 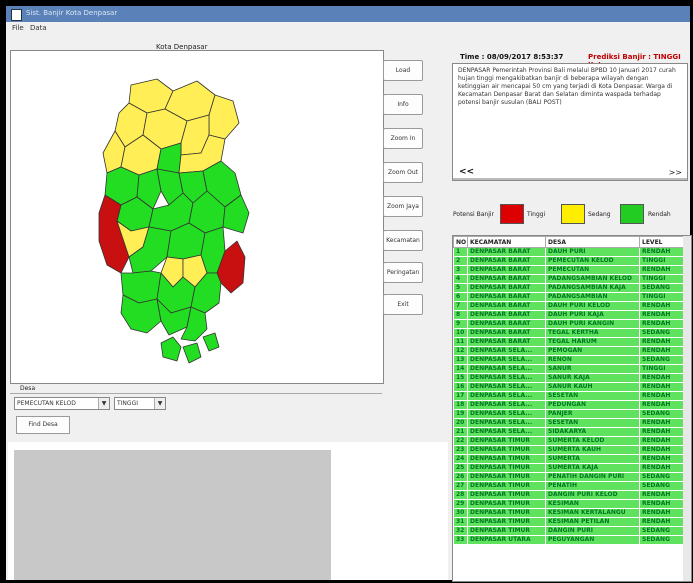 I want to click on news-prev-button: <<, so click(x=466, y=172).